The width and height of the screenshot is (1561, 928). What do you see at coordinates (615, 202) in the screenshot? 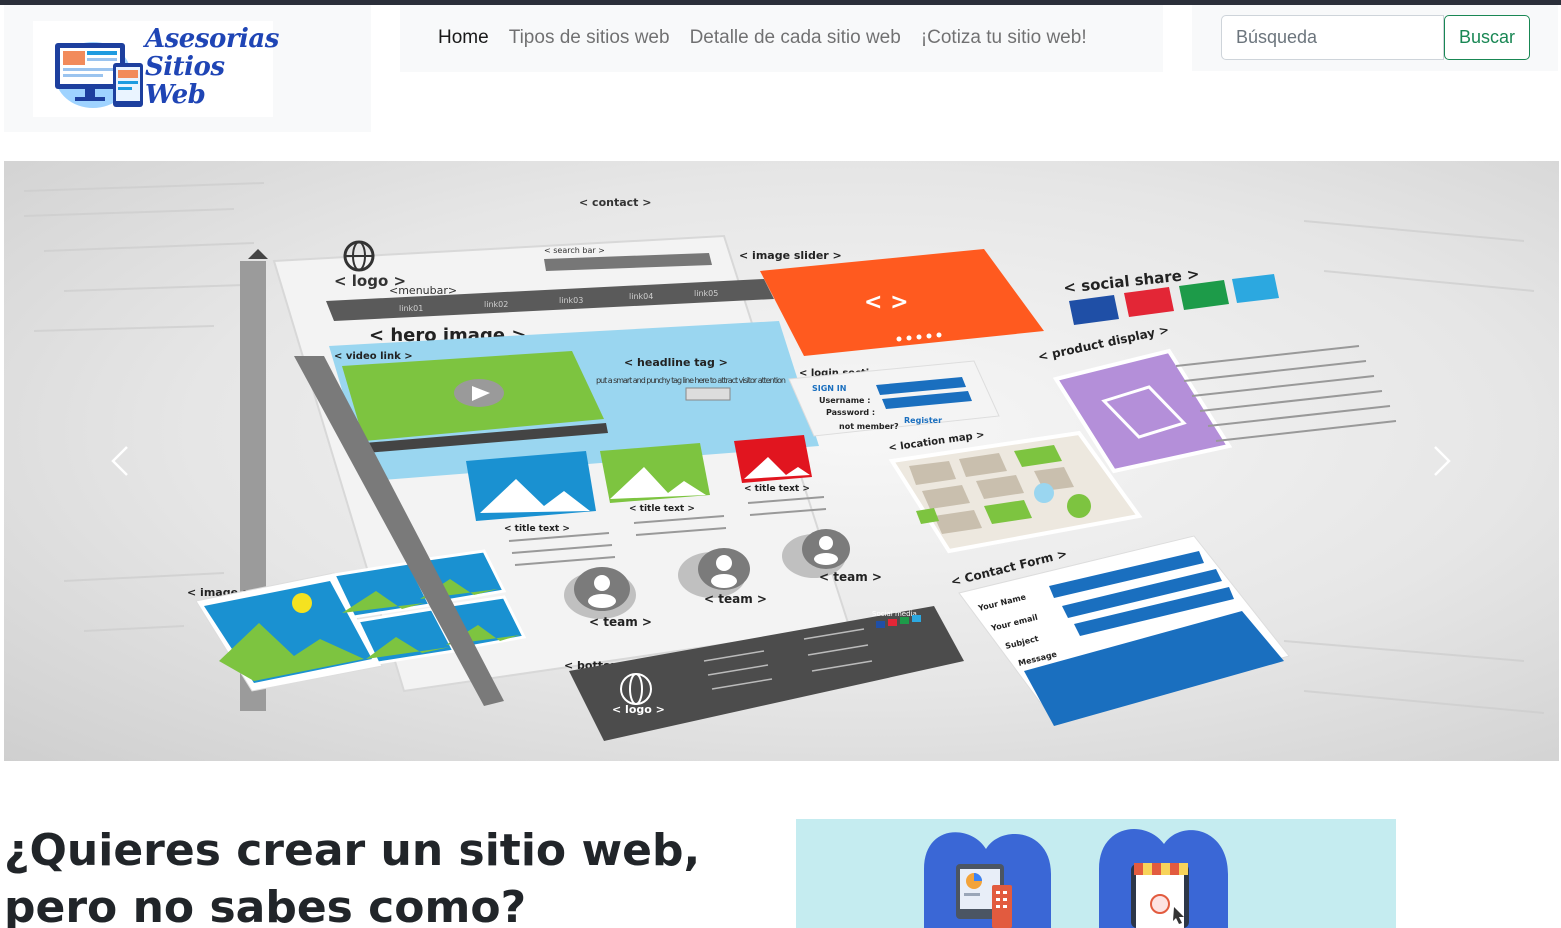
I see `label-contact: < contact >` at bounding box center [615, 202].